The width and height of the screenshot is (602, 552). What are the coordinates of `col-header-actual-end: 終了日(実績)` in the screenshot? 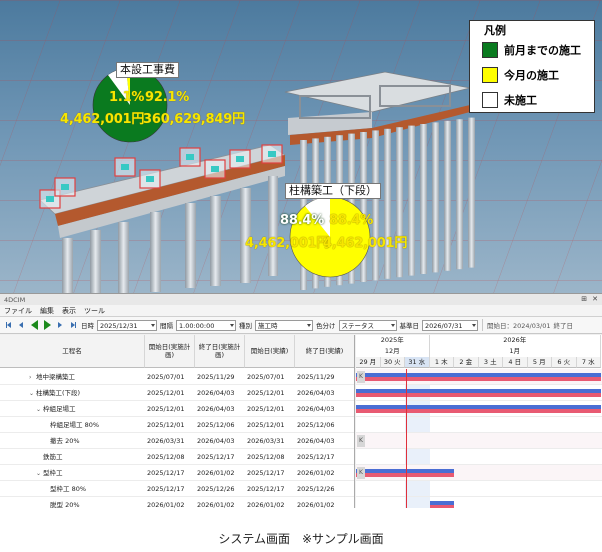 It's located at (324, 351).